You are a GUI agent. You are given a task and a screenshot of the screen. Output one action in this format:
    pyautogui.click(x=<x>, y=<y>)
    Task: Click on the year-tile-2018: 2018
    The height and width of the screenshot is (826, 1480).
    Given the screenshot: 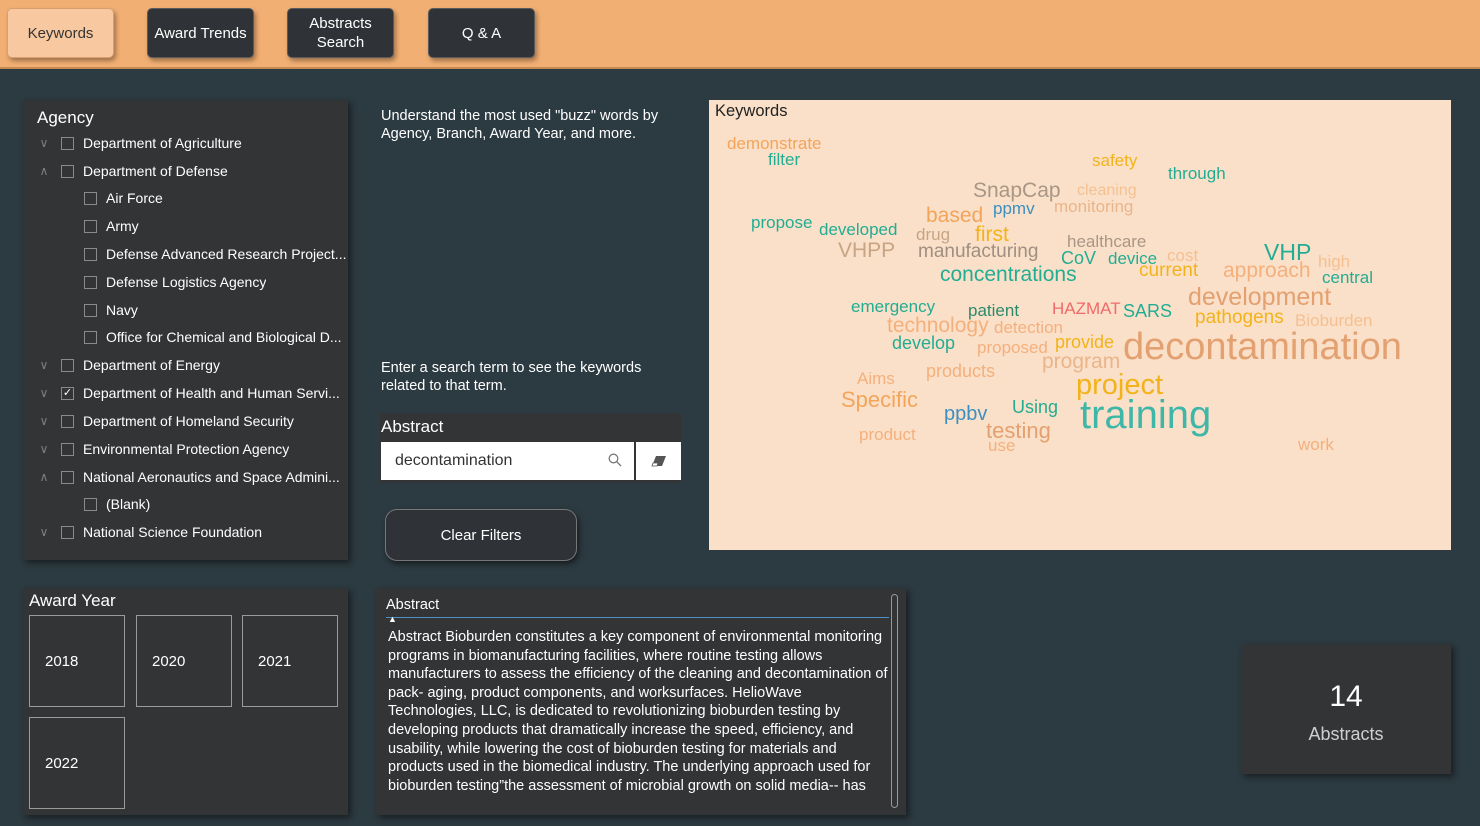 What is the action you would take?
    pyautogui.click(x=77, y=661)
    